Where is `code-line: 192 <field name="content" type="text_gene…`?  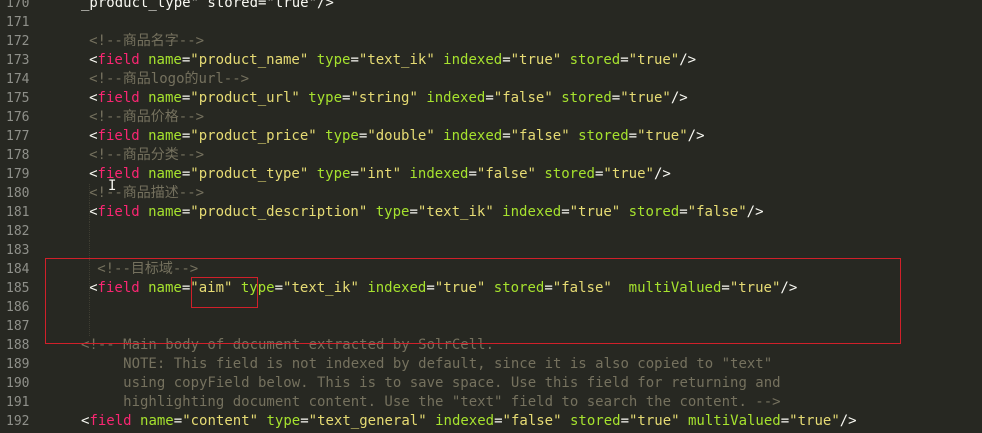 code-line: 192 <field name="content" type="text_gene… is located at coordinates (491, 421).